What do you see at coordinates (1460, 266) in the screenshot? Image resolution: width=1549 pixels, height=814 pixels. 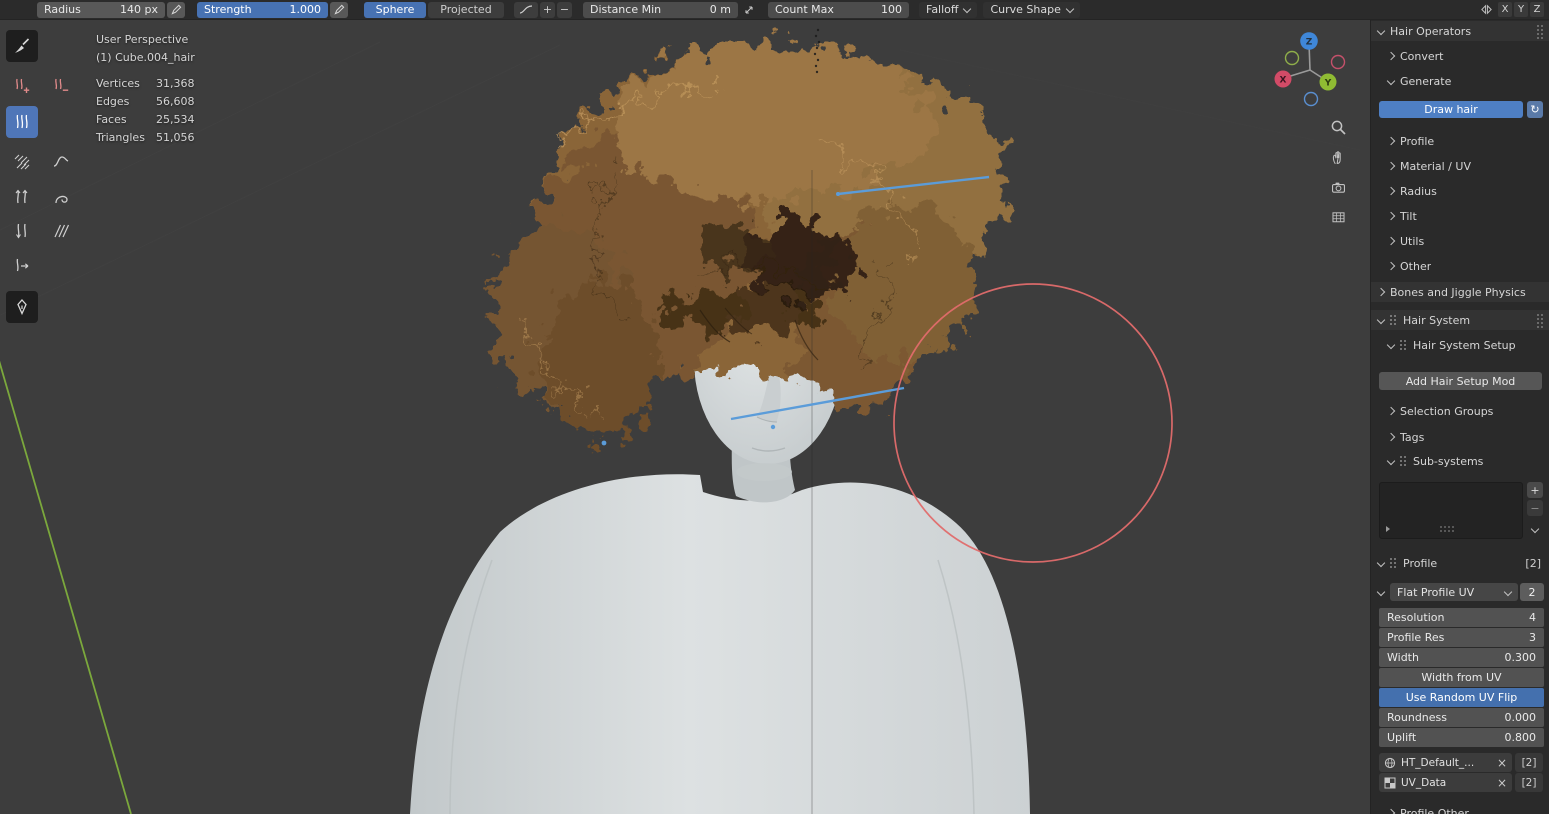 I see `panel-section-other: Other` at bounding box center [1460, 266].